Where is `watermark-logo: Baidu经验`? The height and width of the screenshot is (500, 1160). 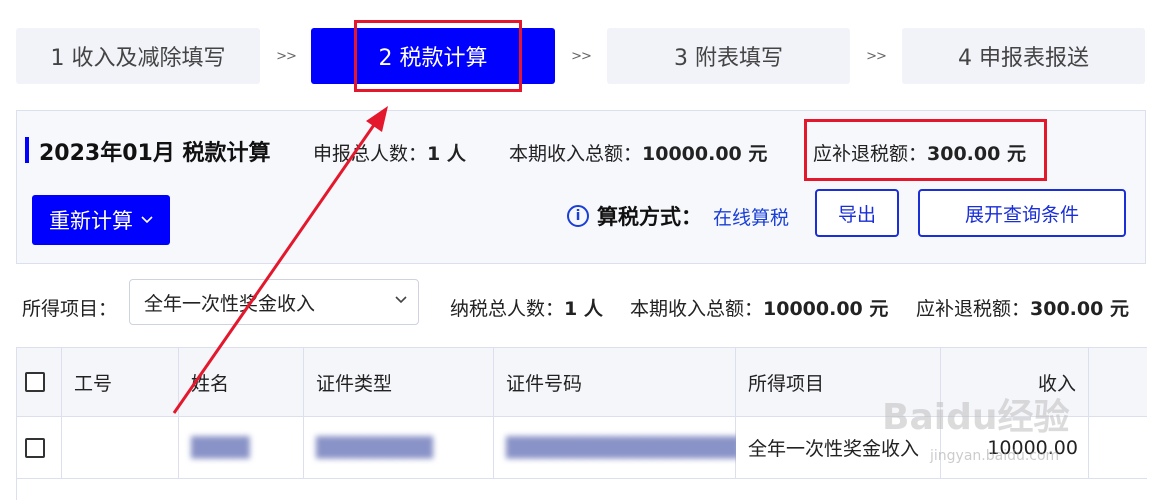
watermark-logo: Baidu经验 is located at coordinates (976, 417).